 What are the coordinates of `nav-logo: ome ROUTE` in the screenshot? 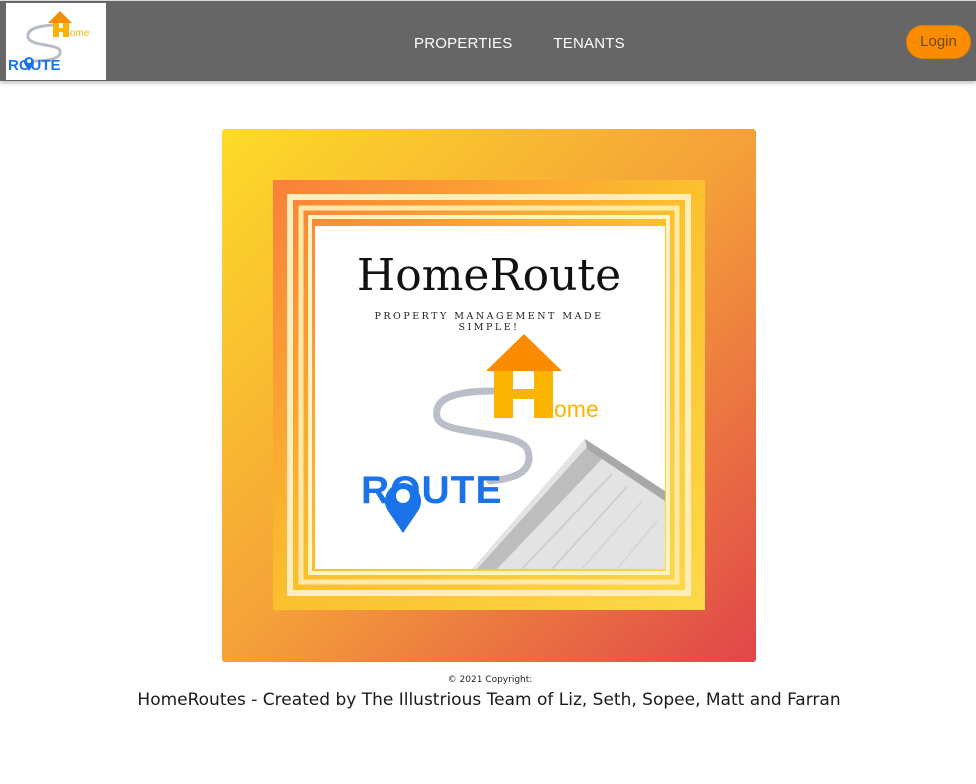 It's located at (56, 41).